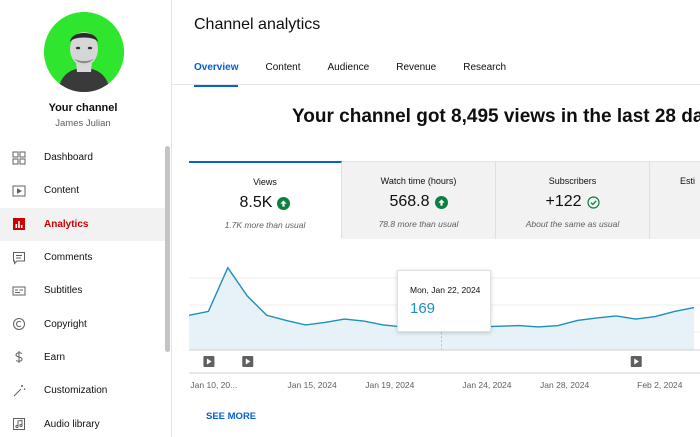 The height and width of the screenshot is (437, 700). I want to click on metric-value-row: +122, so click(572, 202).